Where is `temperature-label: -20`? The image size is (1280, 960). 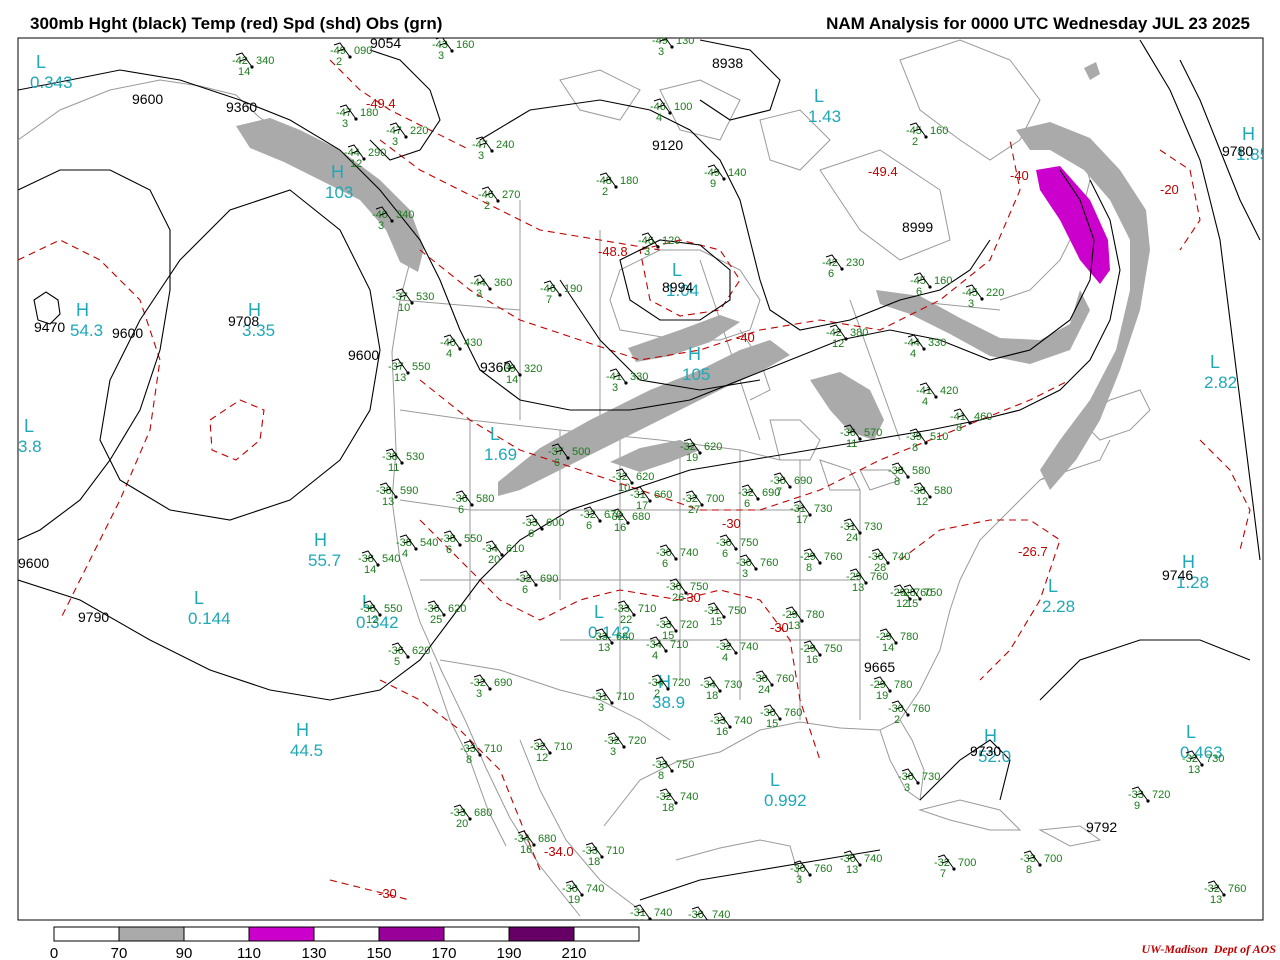 temperature-label: -20 is located at coordinates (1169, 189).